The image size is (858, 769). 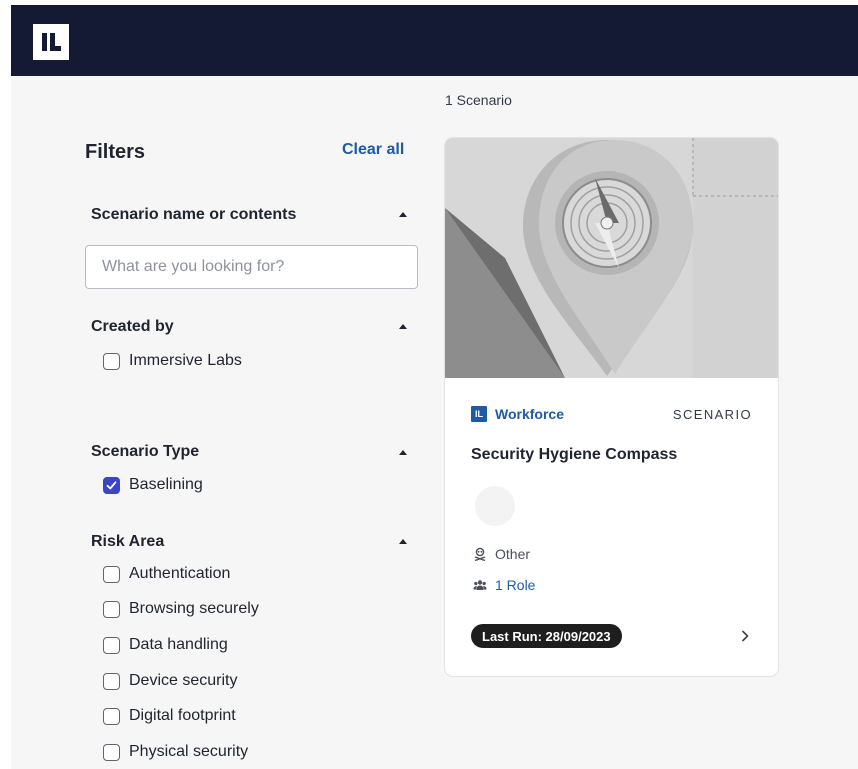 What do you see at coordinates (480, 554) in the screenshot?
I see `skull-crossbones-icon` at bounding box center [480, 554].